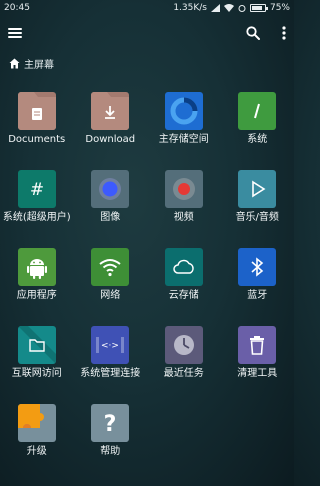  Describe the element at coordinates (257, 373) in the screenshot. I see `category-label: 清理工具` at that location.